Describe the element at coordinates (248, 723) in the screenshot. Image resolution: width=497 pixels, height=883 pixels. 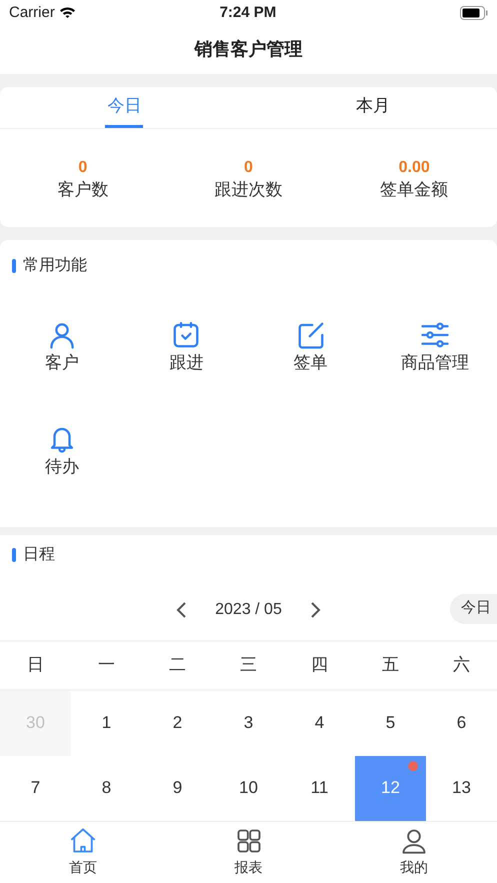
I see `calendar-day: 3` at that location.